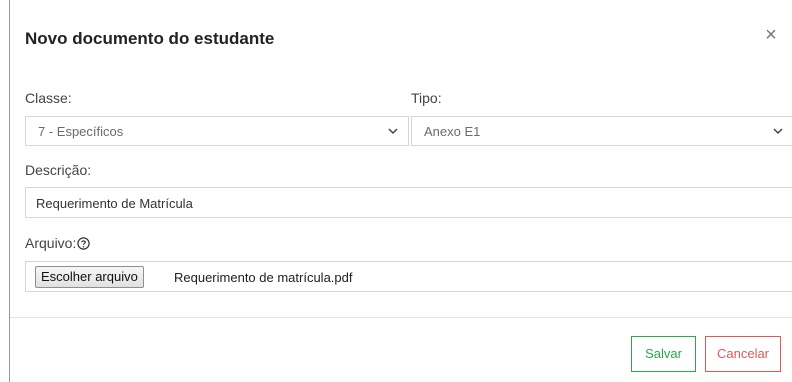 This screenshot has width=792, height=382. What do you see at coordinates (426, 98) in the screenshot?
I see `tipo-label: Tipo:` at bounding box center [426, 98].